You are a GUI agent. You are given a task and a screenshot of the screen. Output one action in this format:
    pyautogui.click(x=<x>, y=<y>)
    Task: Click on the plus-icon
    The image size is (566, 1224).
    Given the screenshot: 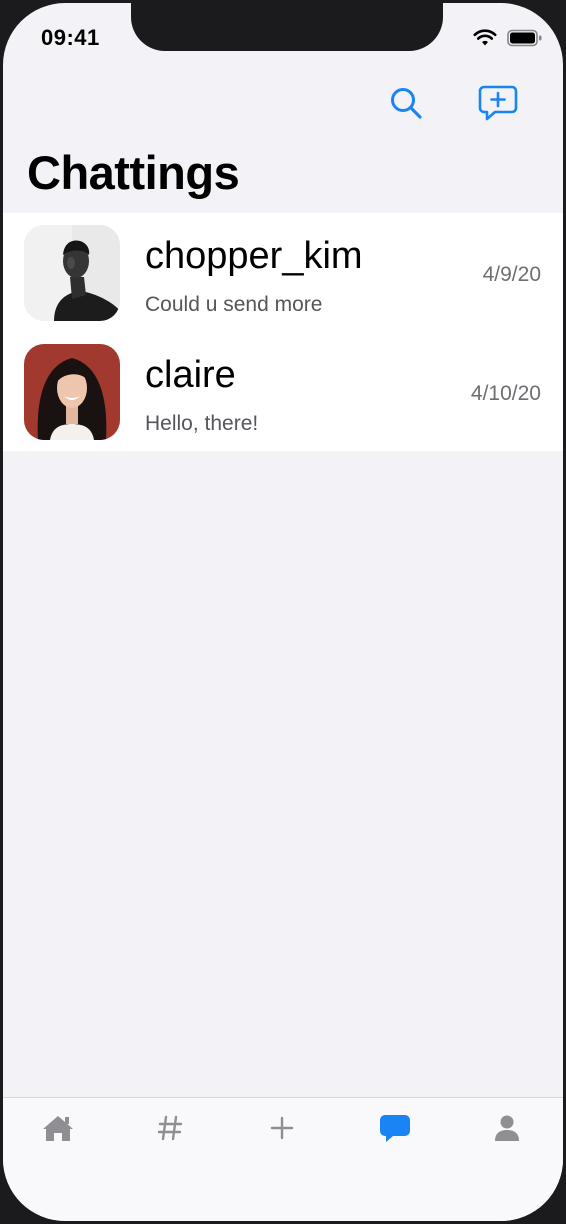 What is the action you would take?
    pyautogui.click(x=282, y=1130)
    